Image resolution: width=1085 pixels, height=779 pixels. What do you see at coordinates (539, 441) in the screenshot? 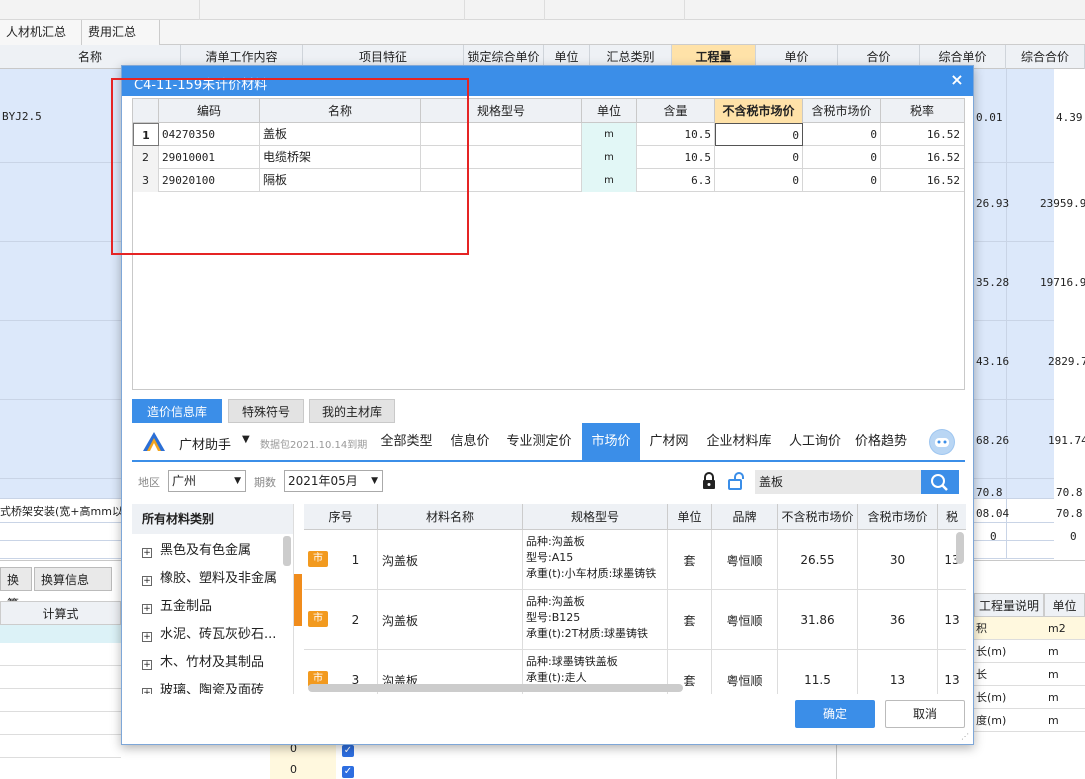
I see `nav-professional-price: 专业测定价` at bounding box center [539, 441].